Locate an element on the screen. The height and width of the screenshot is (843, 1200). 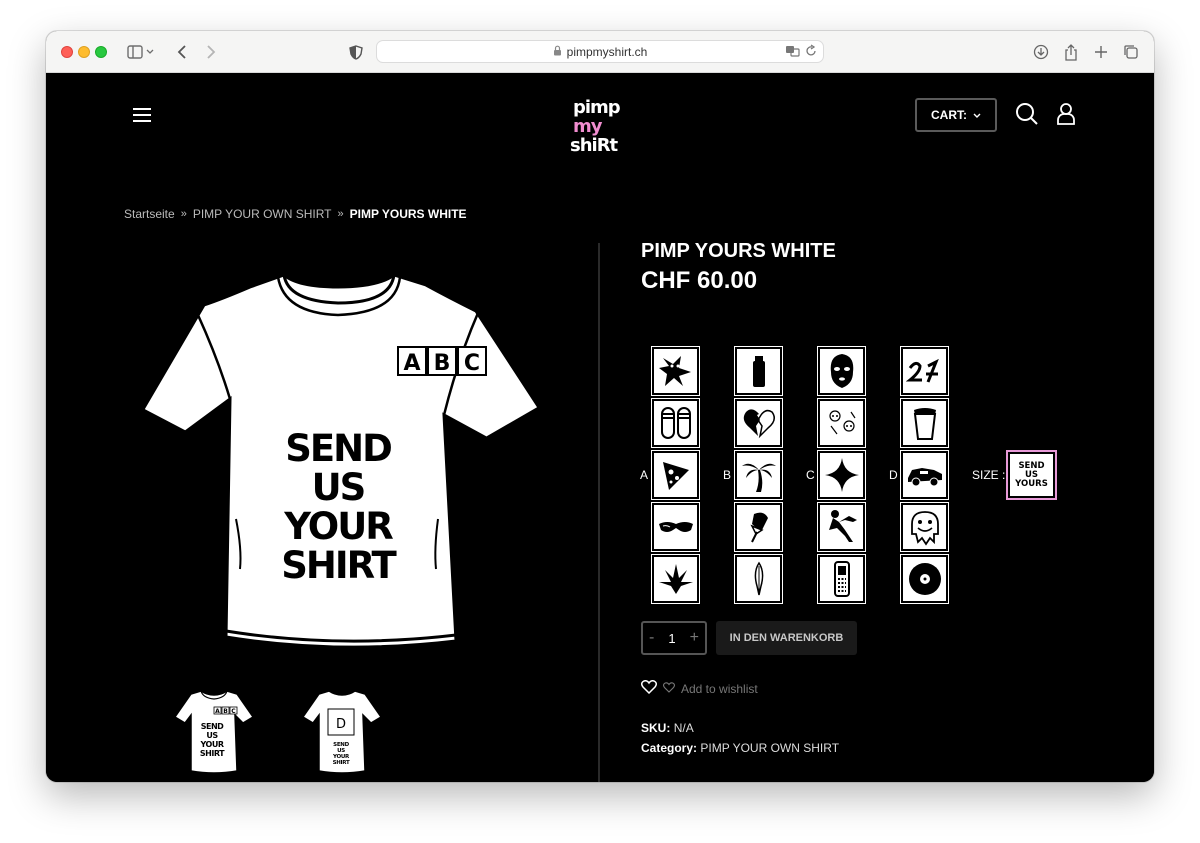
quantity-decrease-button: - is located at coordinates (651, 638).